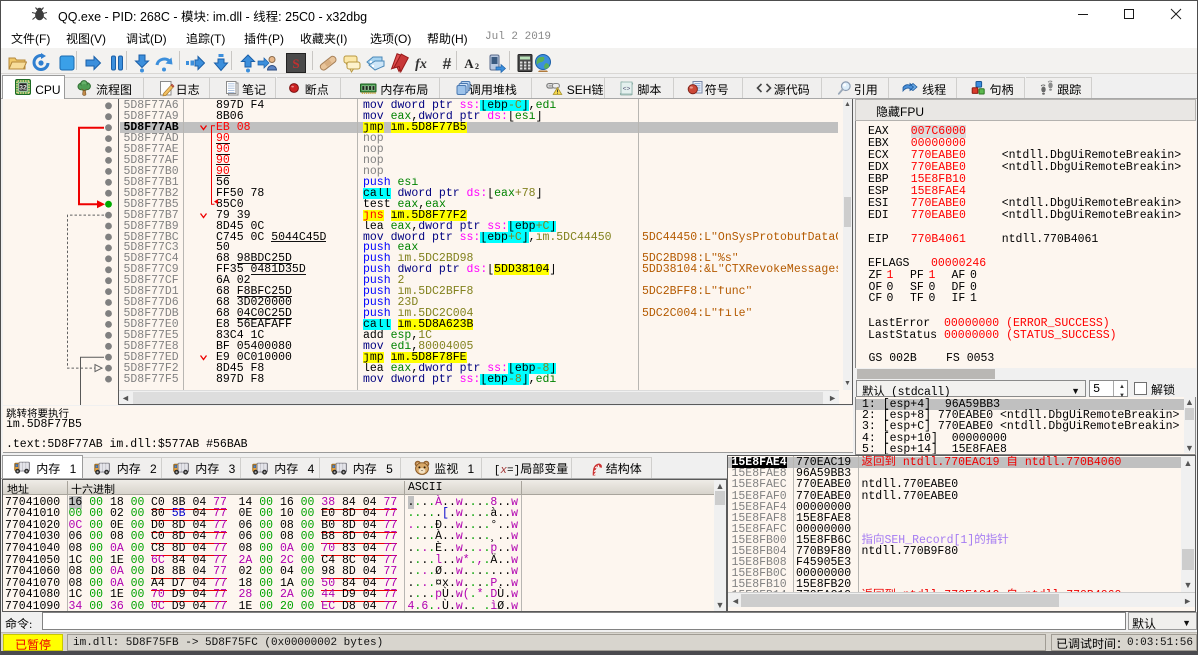 The image size is (1198, 655). What do you see at coordinates (24, 88) in the screenshot?
I see `svg-text: 32` at bounding box center [24, 88].